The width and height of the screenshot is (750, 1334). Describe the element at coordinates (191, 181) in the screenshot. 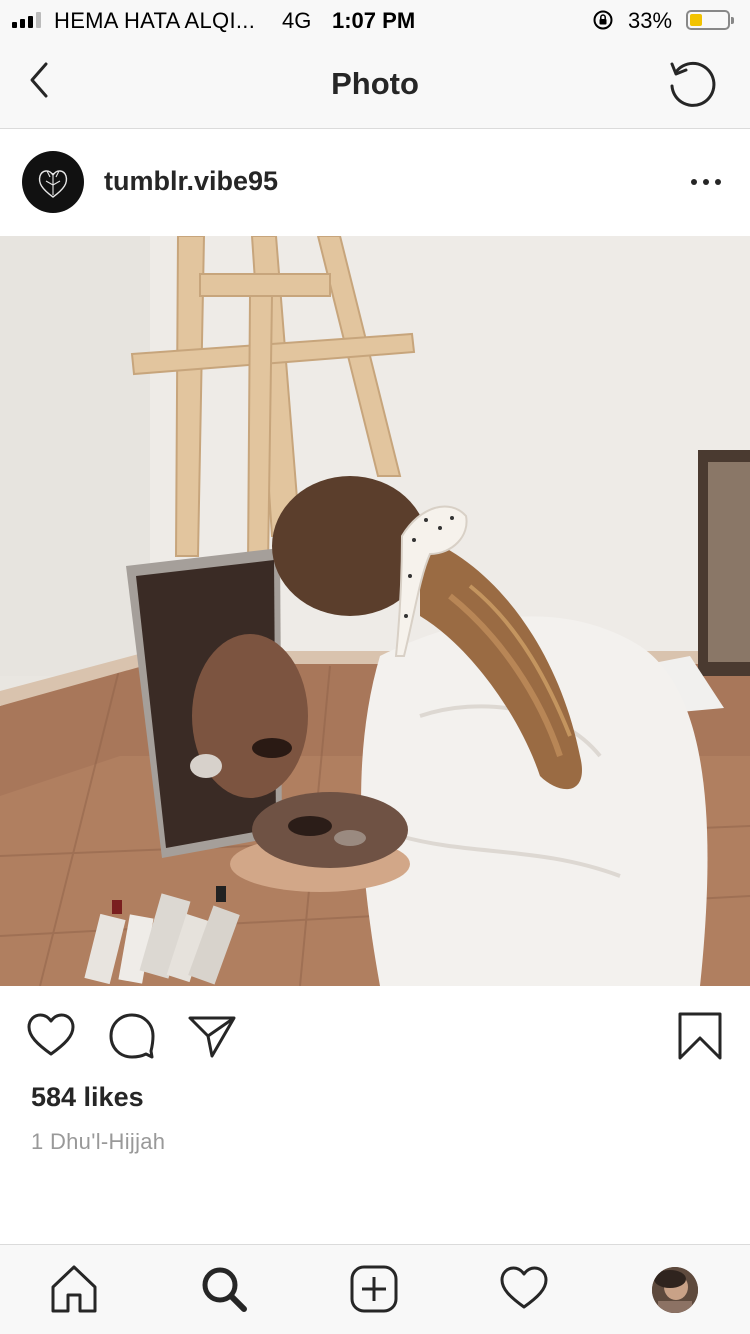

I see `post-username: tumblr.vibe95` at that location.